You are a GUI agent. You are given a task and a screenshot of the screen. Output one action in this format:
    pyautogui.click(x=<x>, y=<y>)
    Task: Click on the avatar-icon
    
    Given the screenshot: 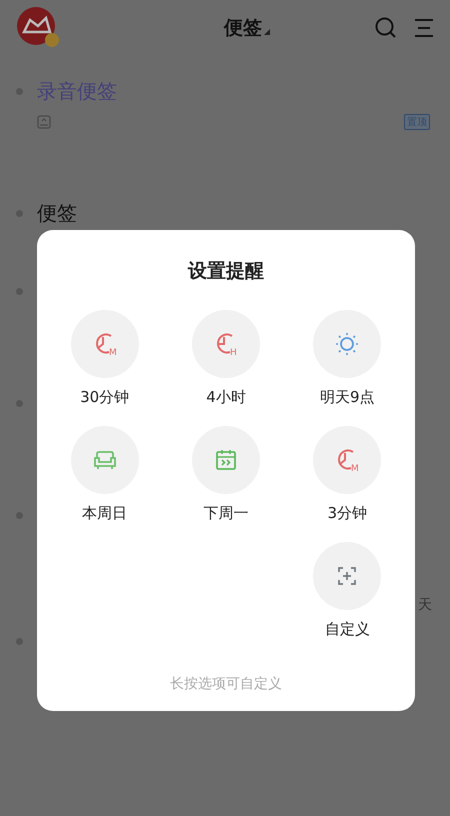 What is the action you would take?
    pyautogui.click(x=38, y=28)
    